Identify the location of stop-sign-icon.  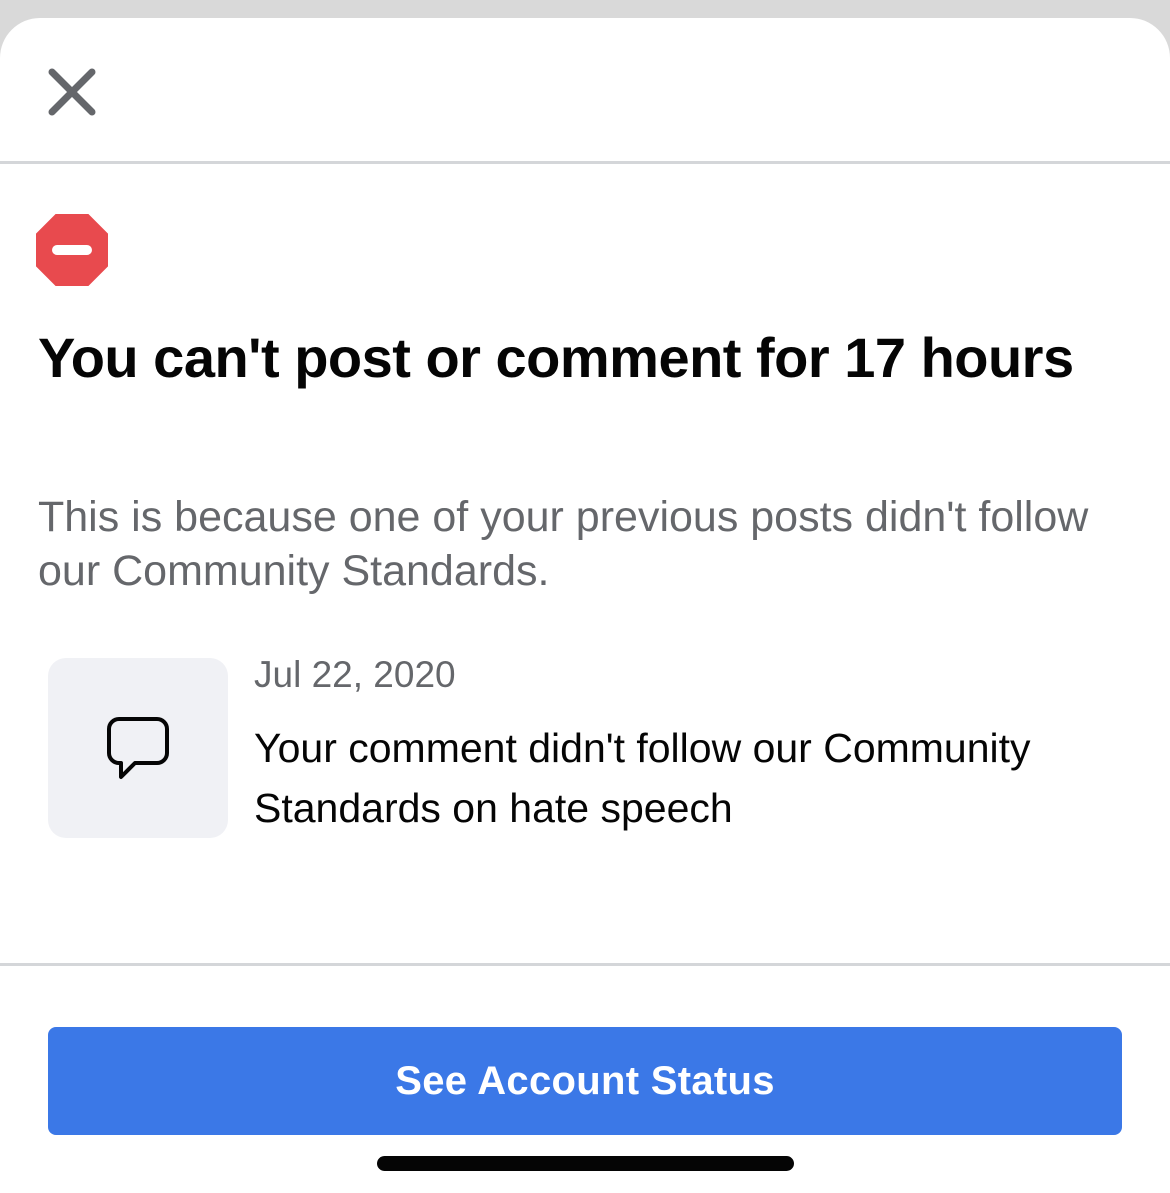
(72, 250).